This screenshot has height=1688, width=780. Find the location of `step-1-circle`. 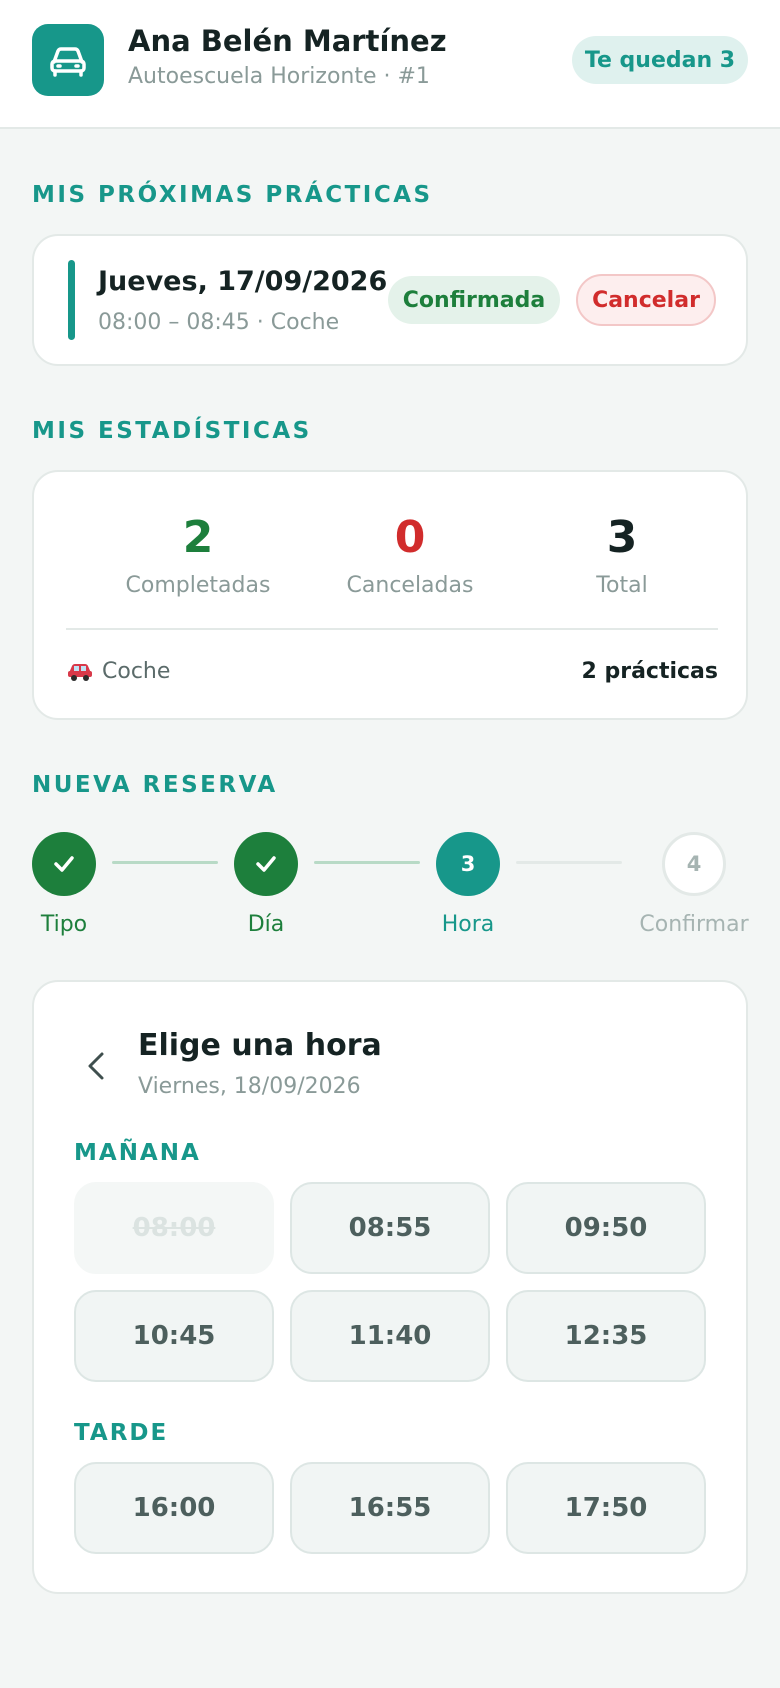

step-1-circle is located at coordinates (64, 864).